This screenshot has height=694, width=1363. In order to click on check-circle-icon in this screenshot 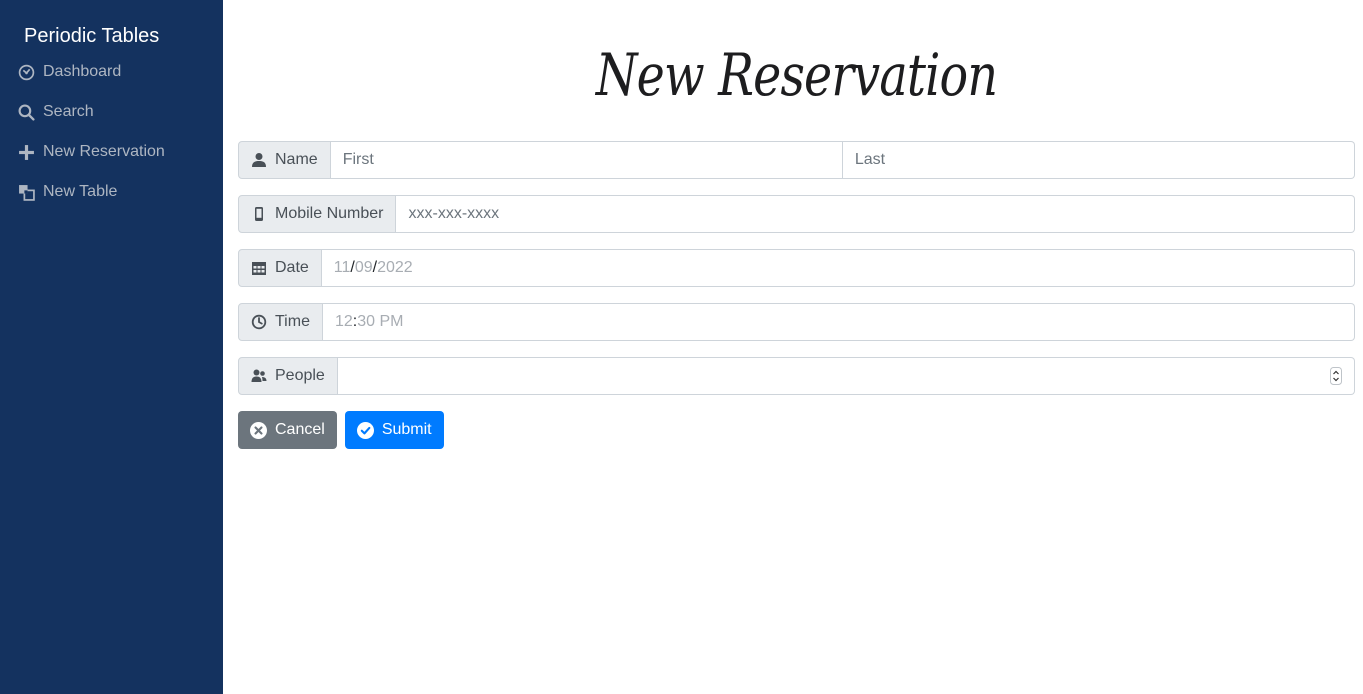, I will do `click(365, 430)`.